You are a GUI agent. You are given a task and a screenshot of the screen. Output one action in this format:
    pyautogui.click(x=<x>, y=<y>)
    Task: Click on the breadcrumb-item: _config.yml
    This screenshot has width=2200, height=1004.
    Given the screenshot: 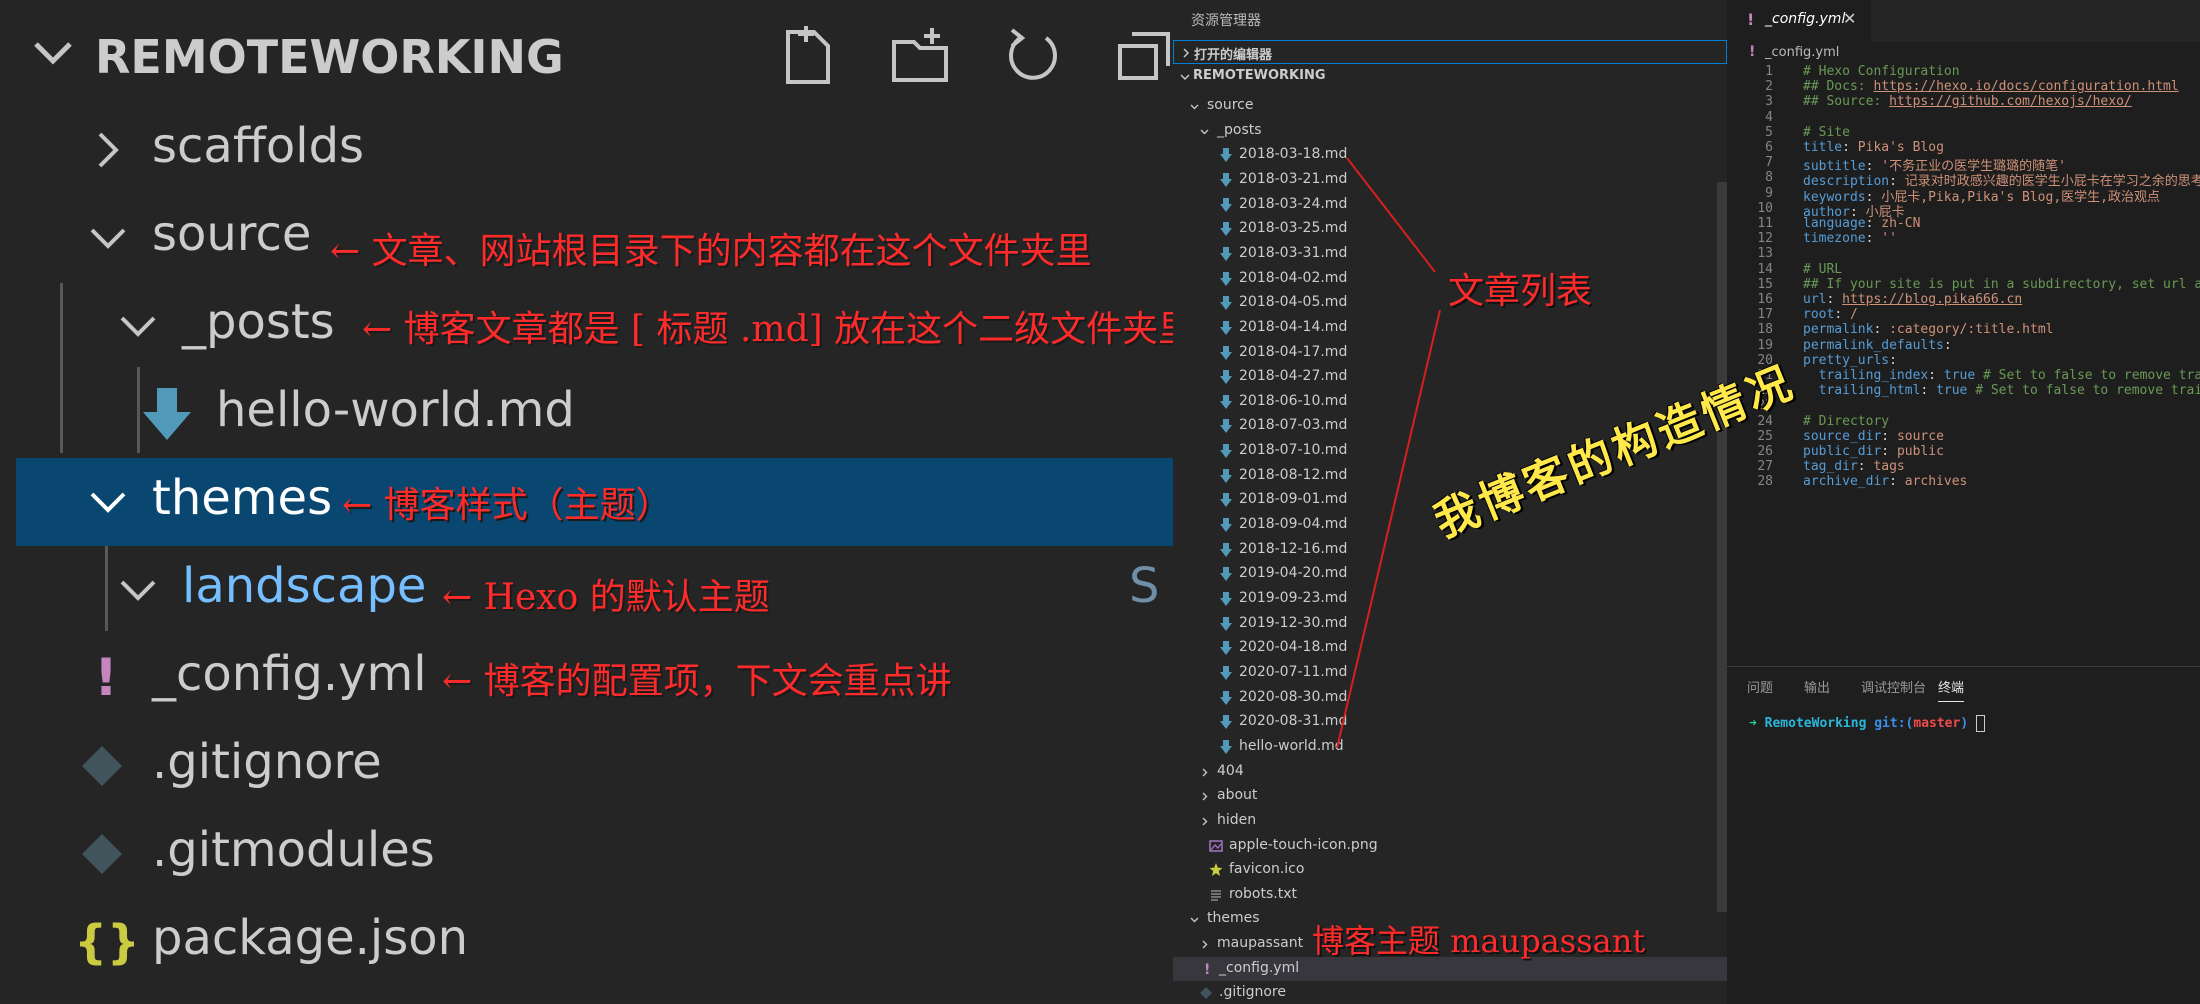 What is the action you would take?
    pyautogui.click(x=1802, y=52)
    